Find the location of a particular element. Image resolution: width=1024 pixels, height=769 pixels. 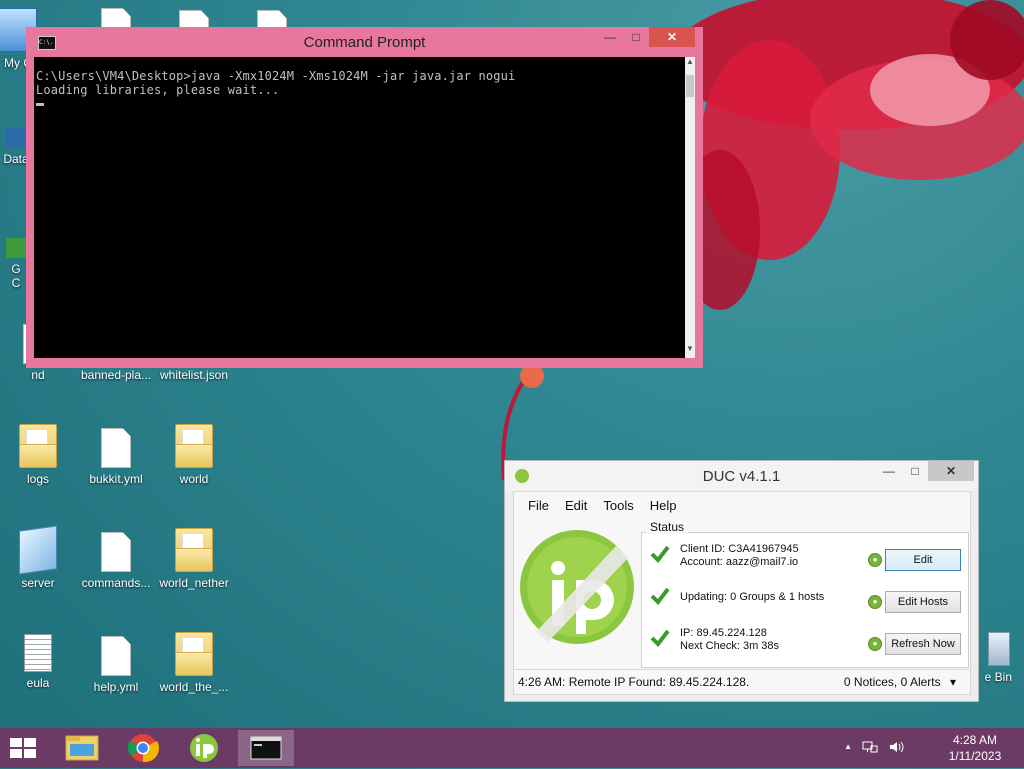

taskbar-file-explorer is located at coordinates (82, 748).